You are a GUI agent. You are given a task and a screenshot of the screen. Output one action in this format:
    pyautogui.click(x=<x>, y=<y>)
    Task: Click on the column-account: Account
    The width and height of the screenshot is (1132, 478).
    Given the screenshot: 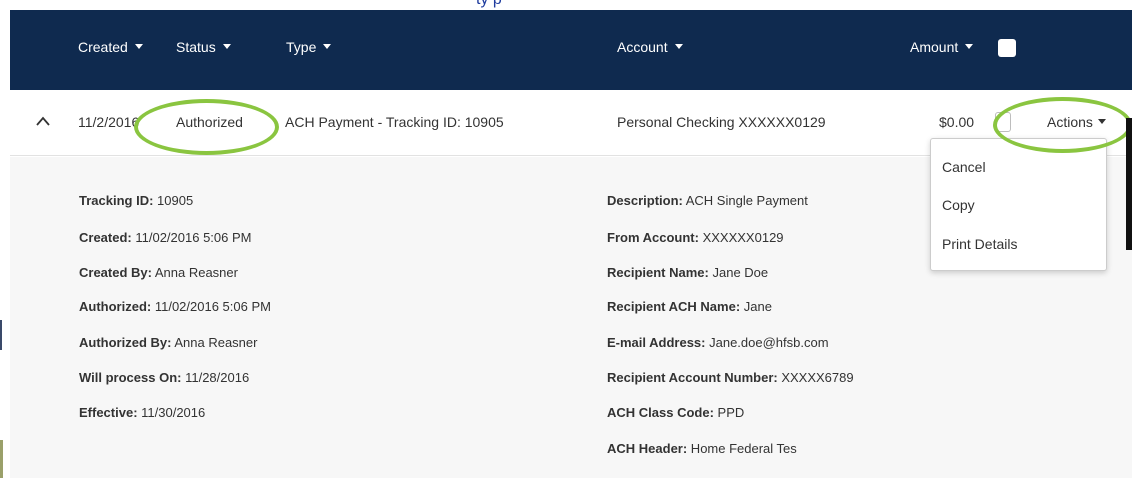 What is the action you would take?
    pyautogui.click(x=650, y=47)
    